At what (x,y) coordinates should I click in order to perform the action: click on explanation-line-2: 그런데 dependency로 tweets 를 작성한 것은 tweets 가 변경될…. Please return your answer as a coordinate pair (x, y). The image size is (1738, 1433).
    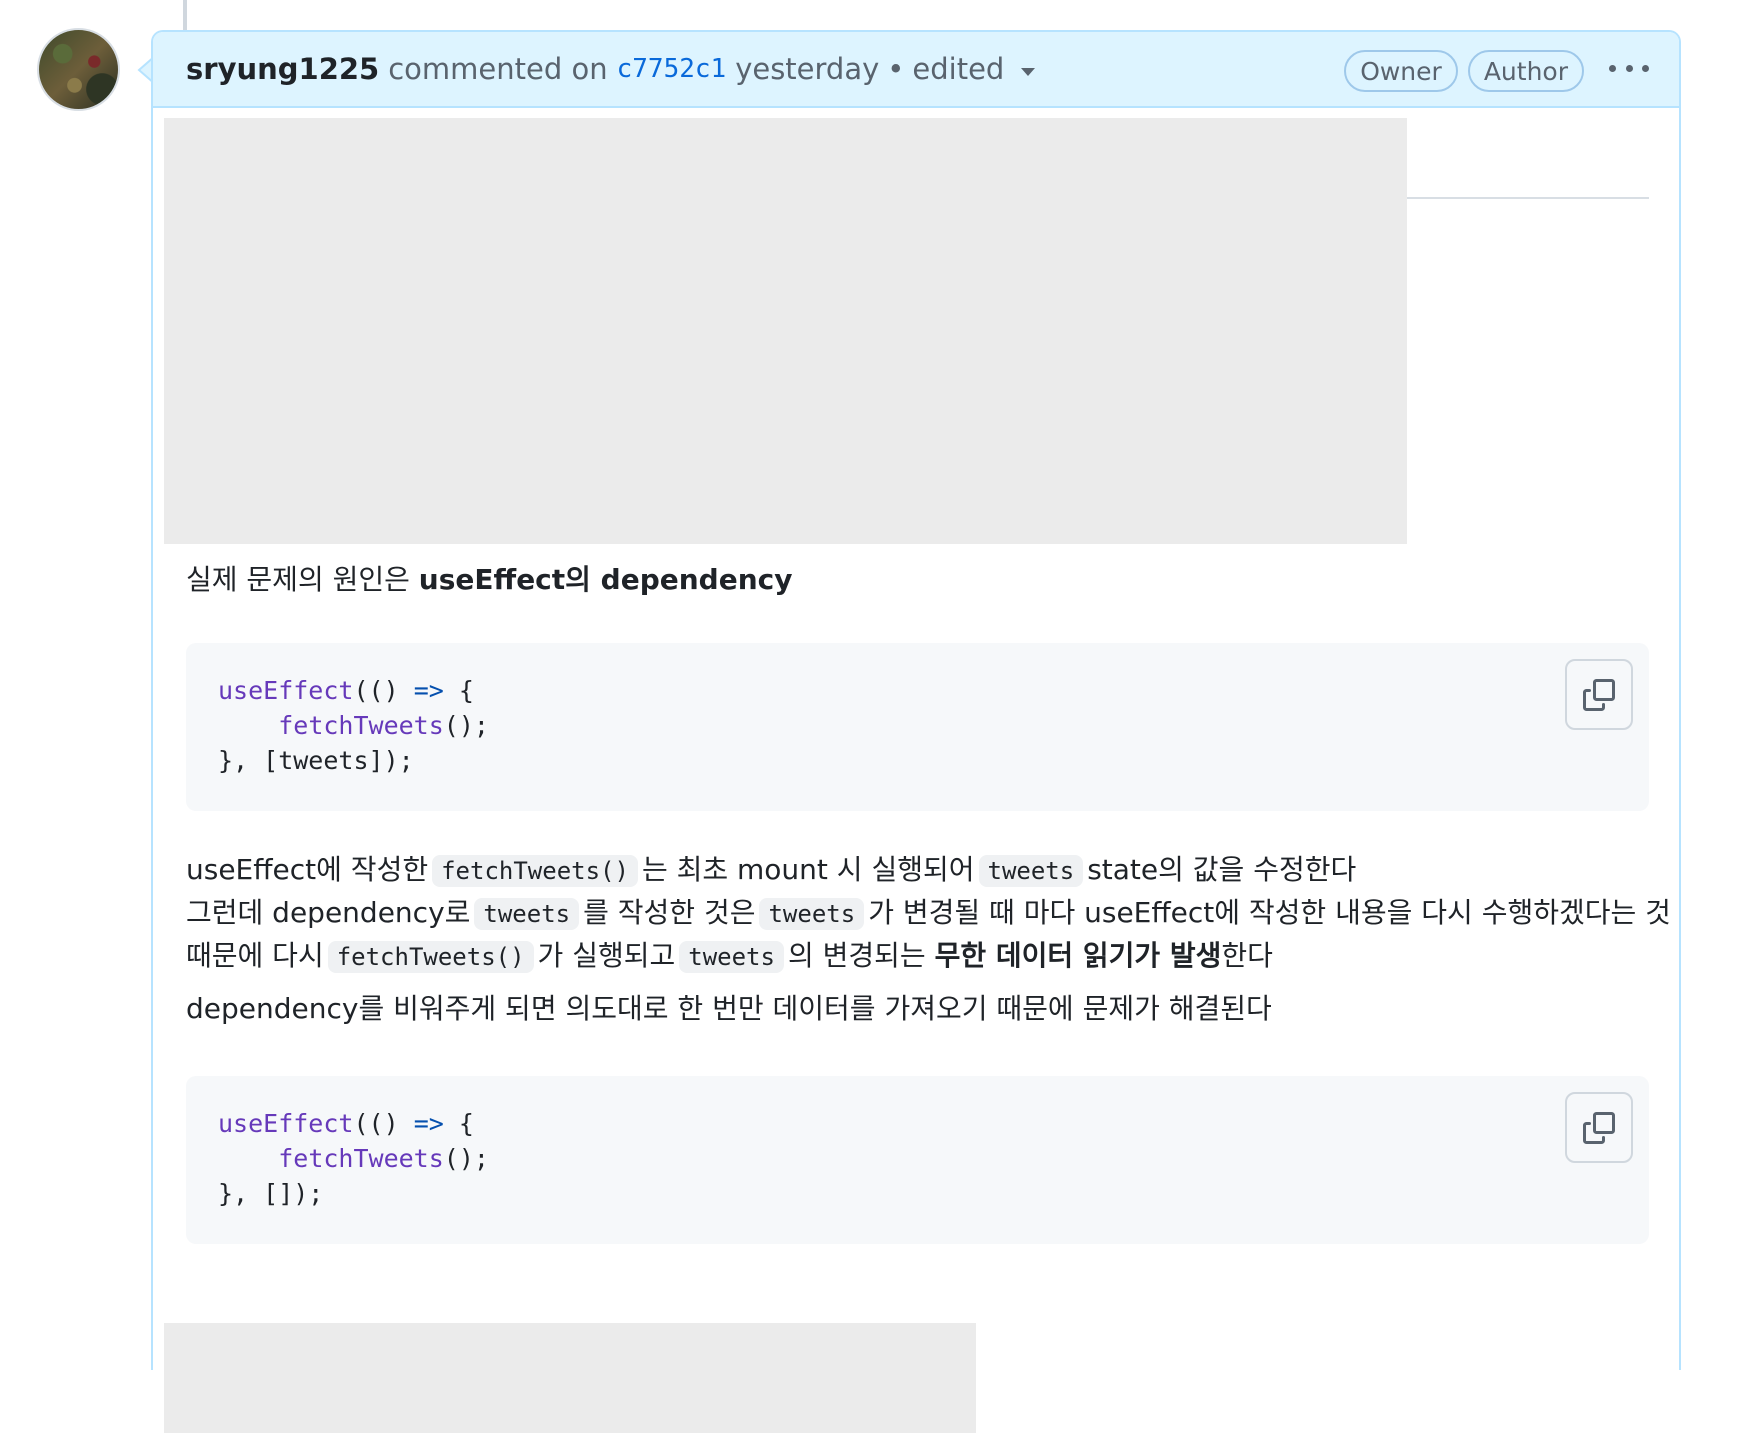
    Looking at the image, I should click on (928, 913).